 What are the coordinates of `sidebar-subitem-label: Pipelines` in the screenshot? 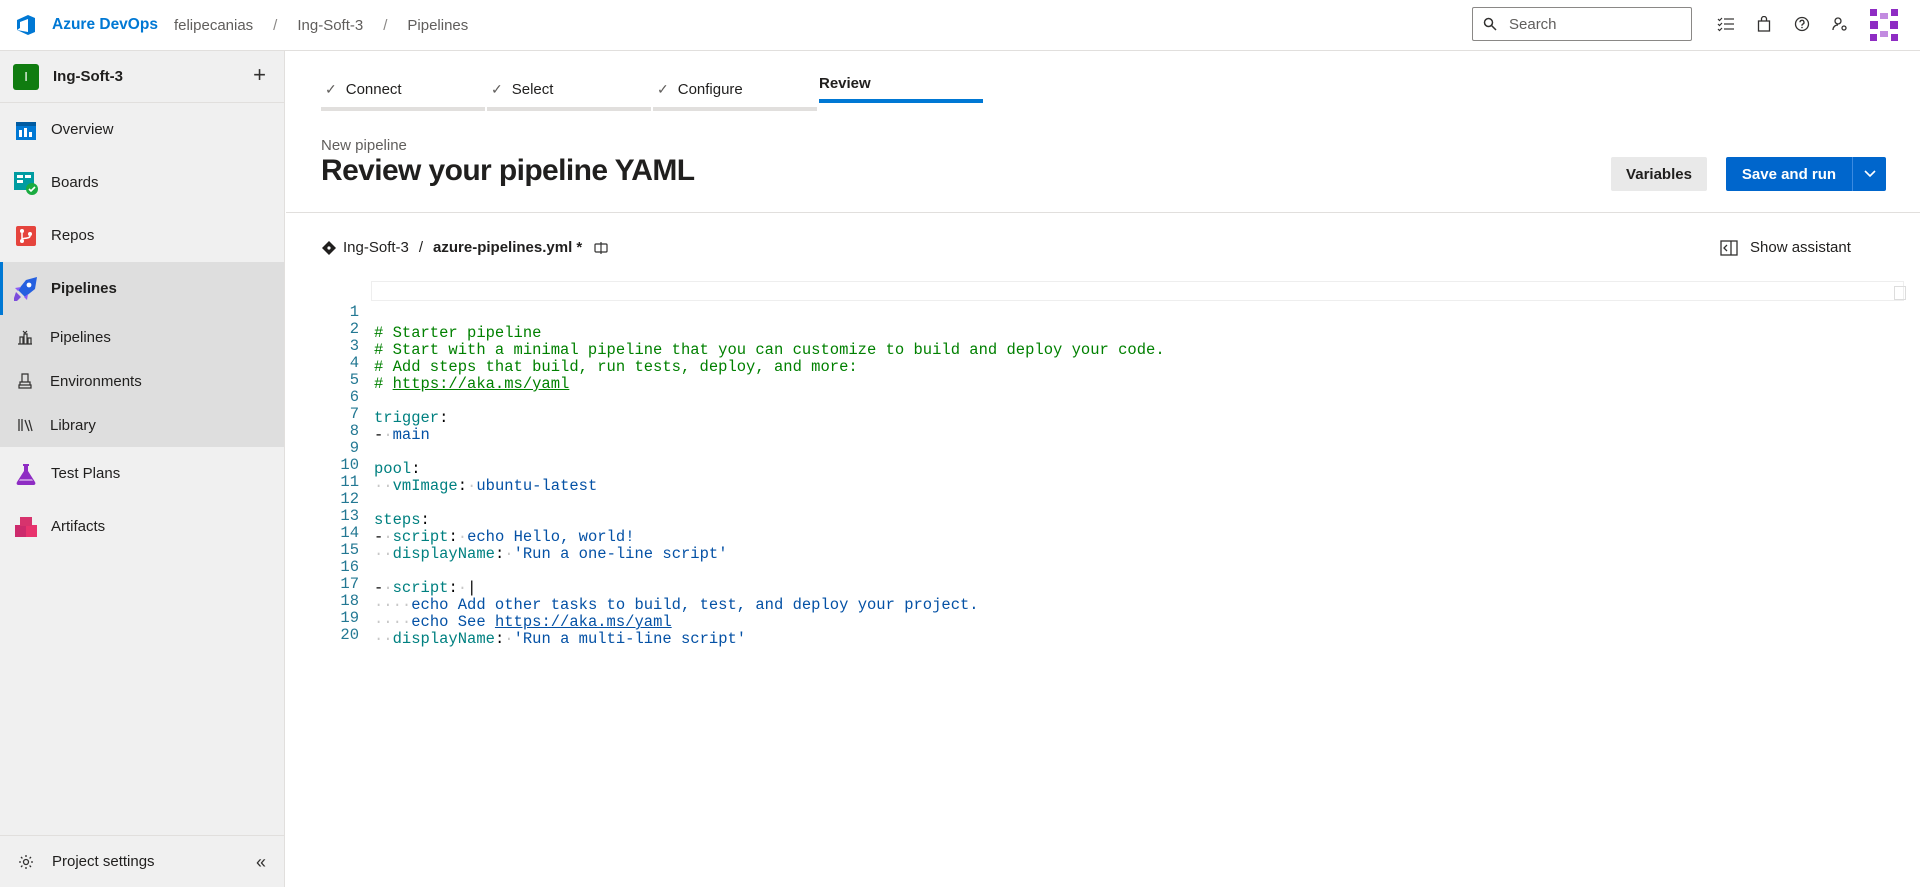 It's located at (80, 337).